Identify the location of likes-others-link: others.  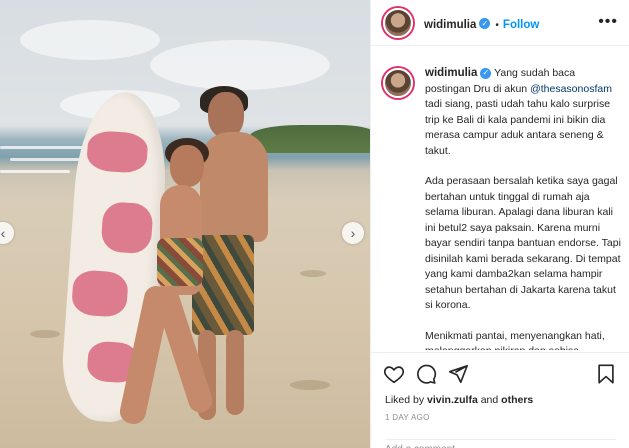
(517, 400).